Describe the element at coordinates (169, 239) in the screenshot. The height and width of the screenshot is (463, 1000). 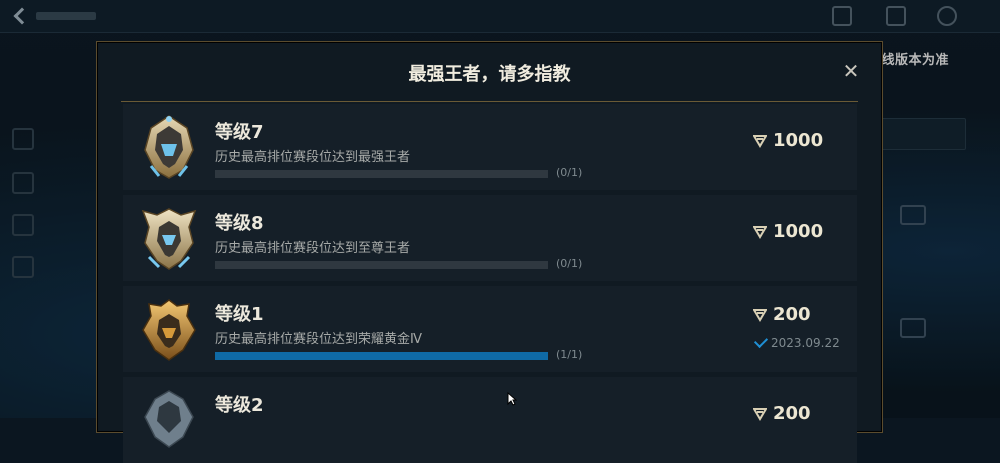
I see `supreme-crest-icon` at that location.